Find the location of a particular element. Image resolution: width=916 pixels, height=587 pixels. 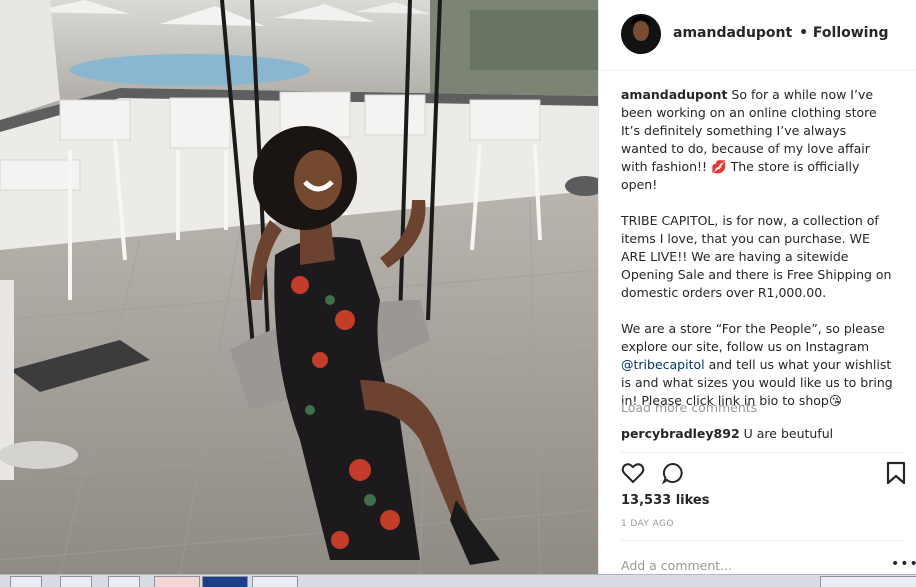

caption-username: amandadupont is located at coordinates (674, 94).